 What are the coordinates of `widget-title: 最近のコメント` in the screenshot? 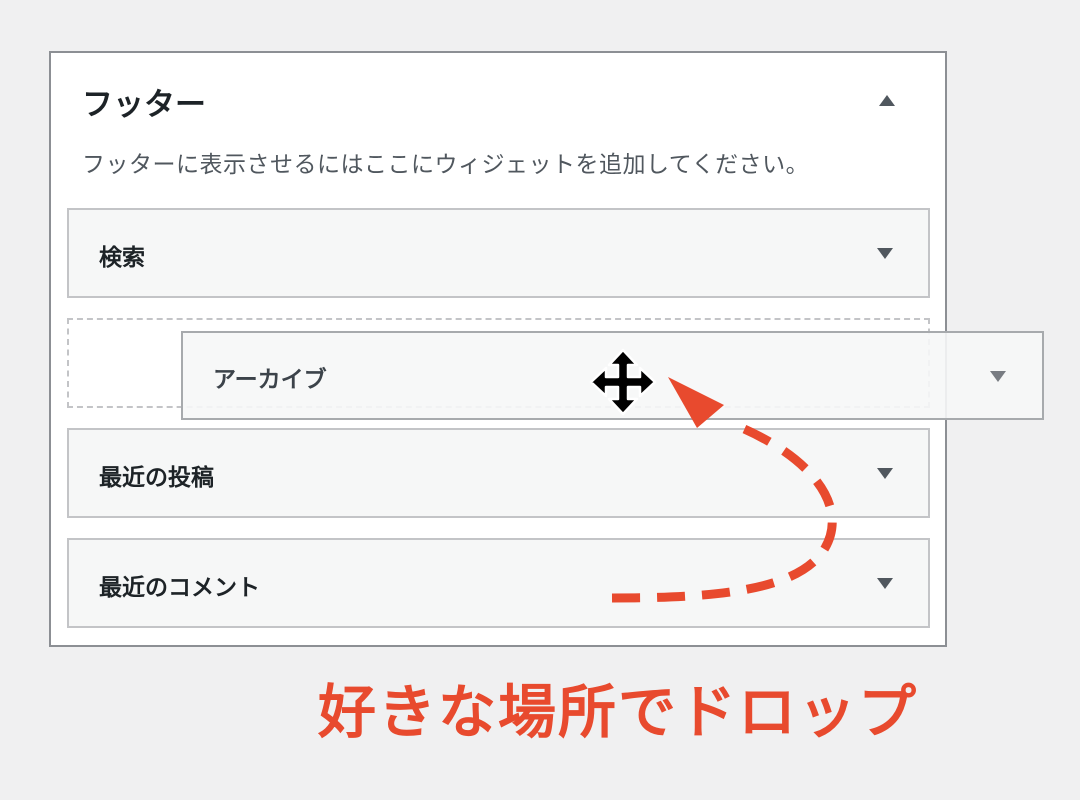 It's located at (179, 588).